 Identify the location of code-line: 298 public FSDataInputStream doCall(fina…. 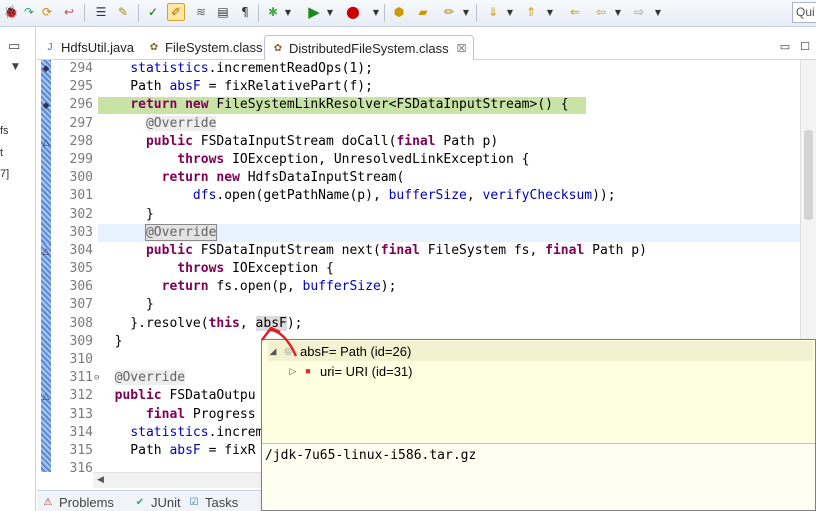
(434, 142).